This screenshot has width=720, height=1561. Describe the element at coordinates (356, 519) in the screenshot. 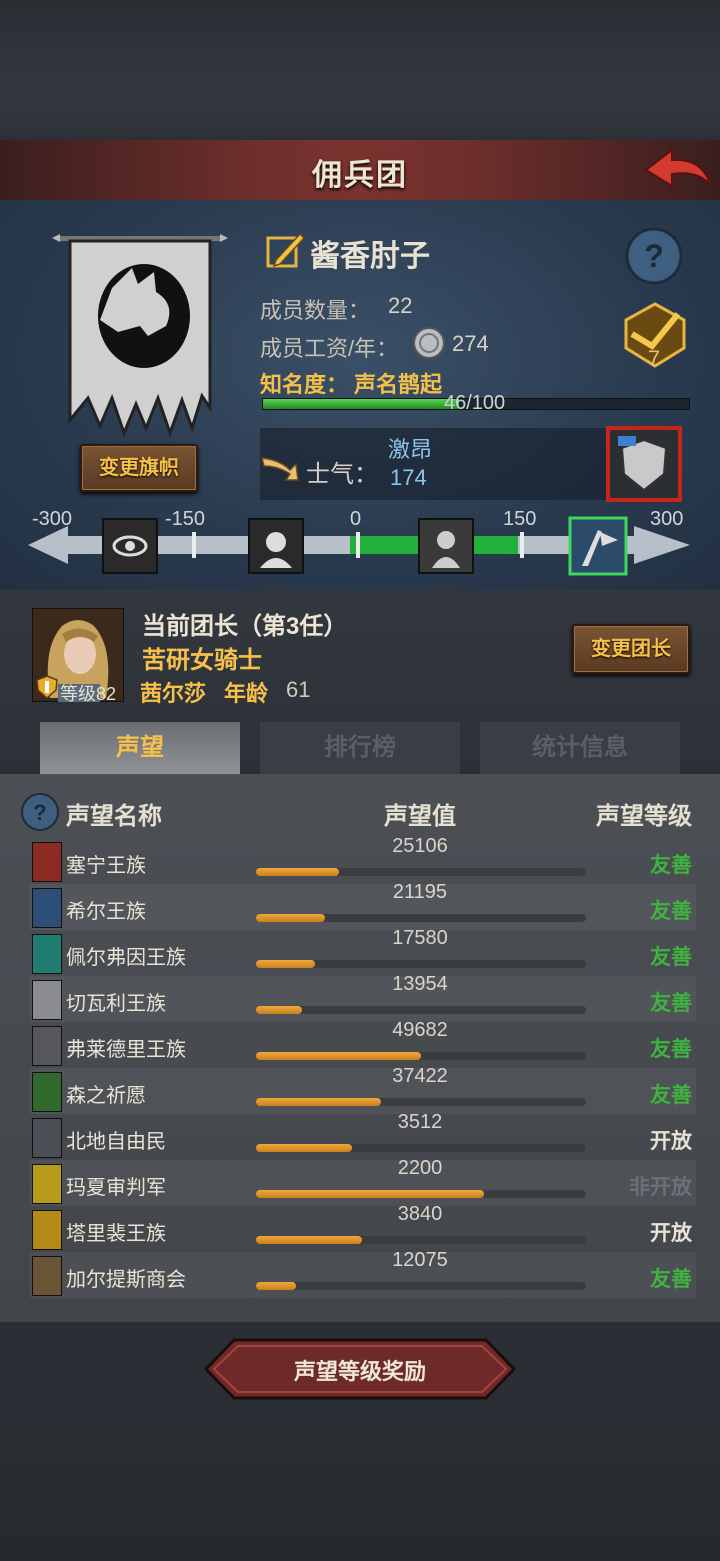

I see `scale-label: 0` at that location.